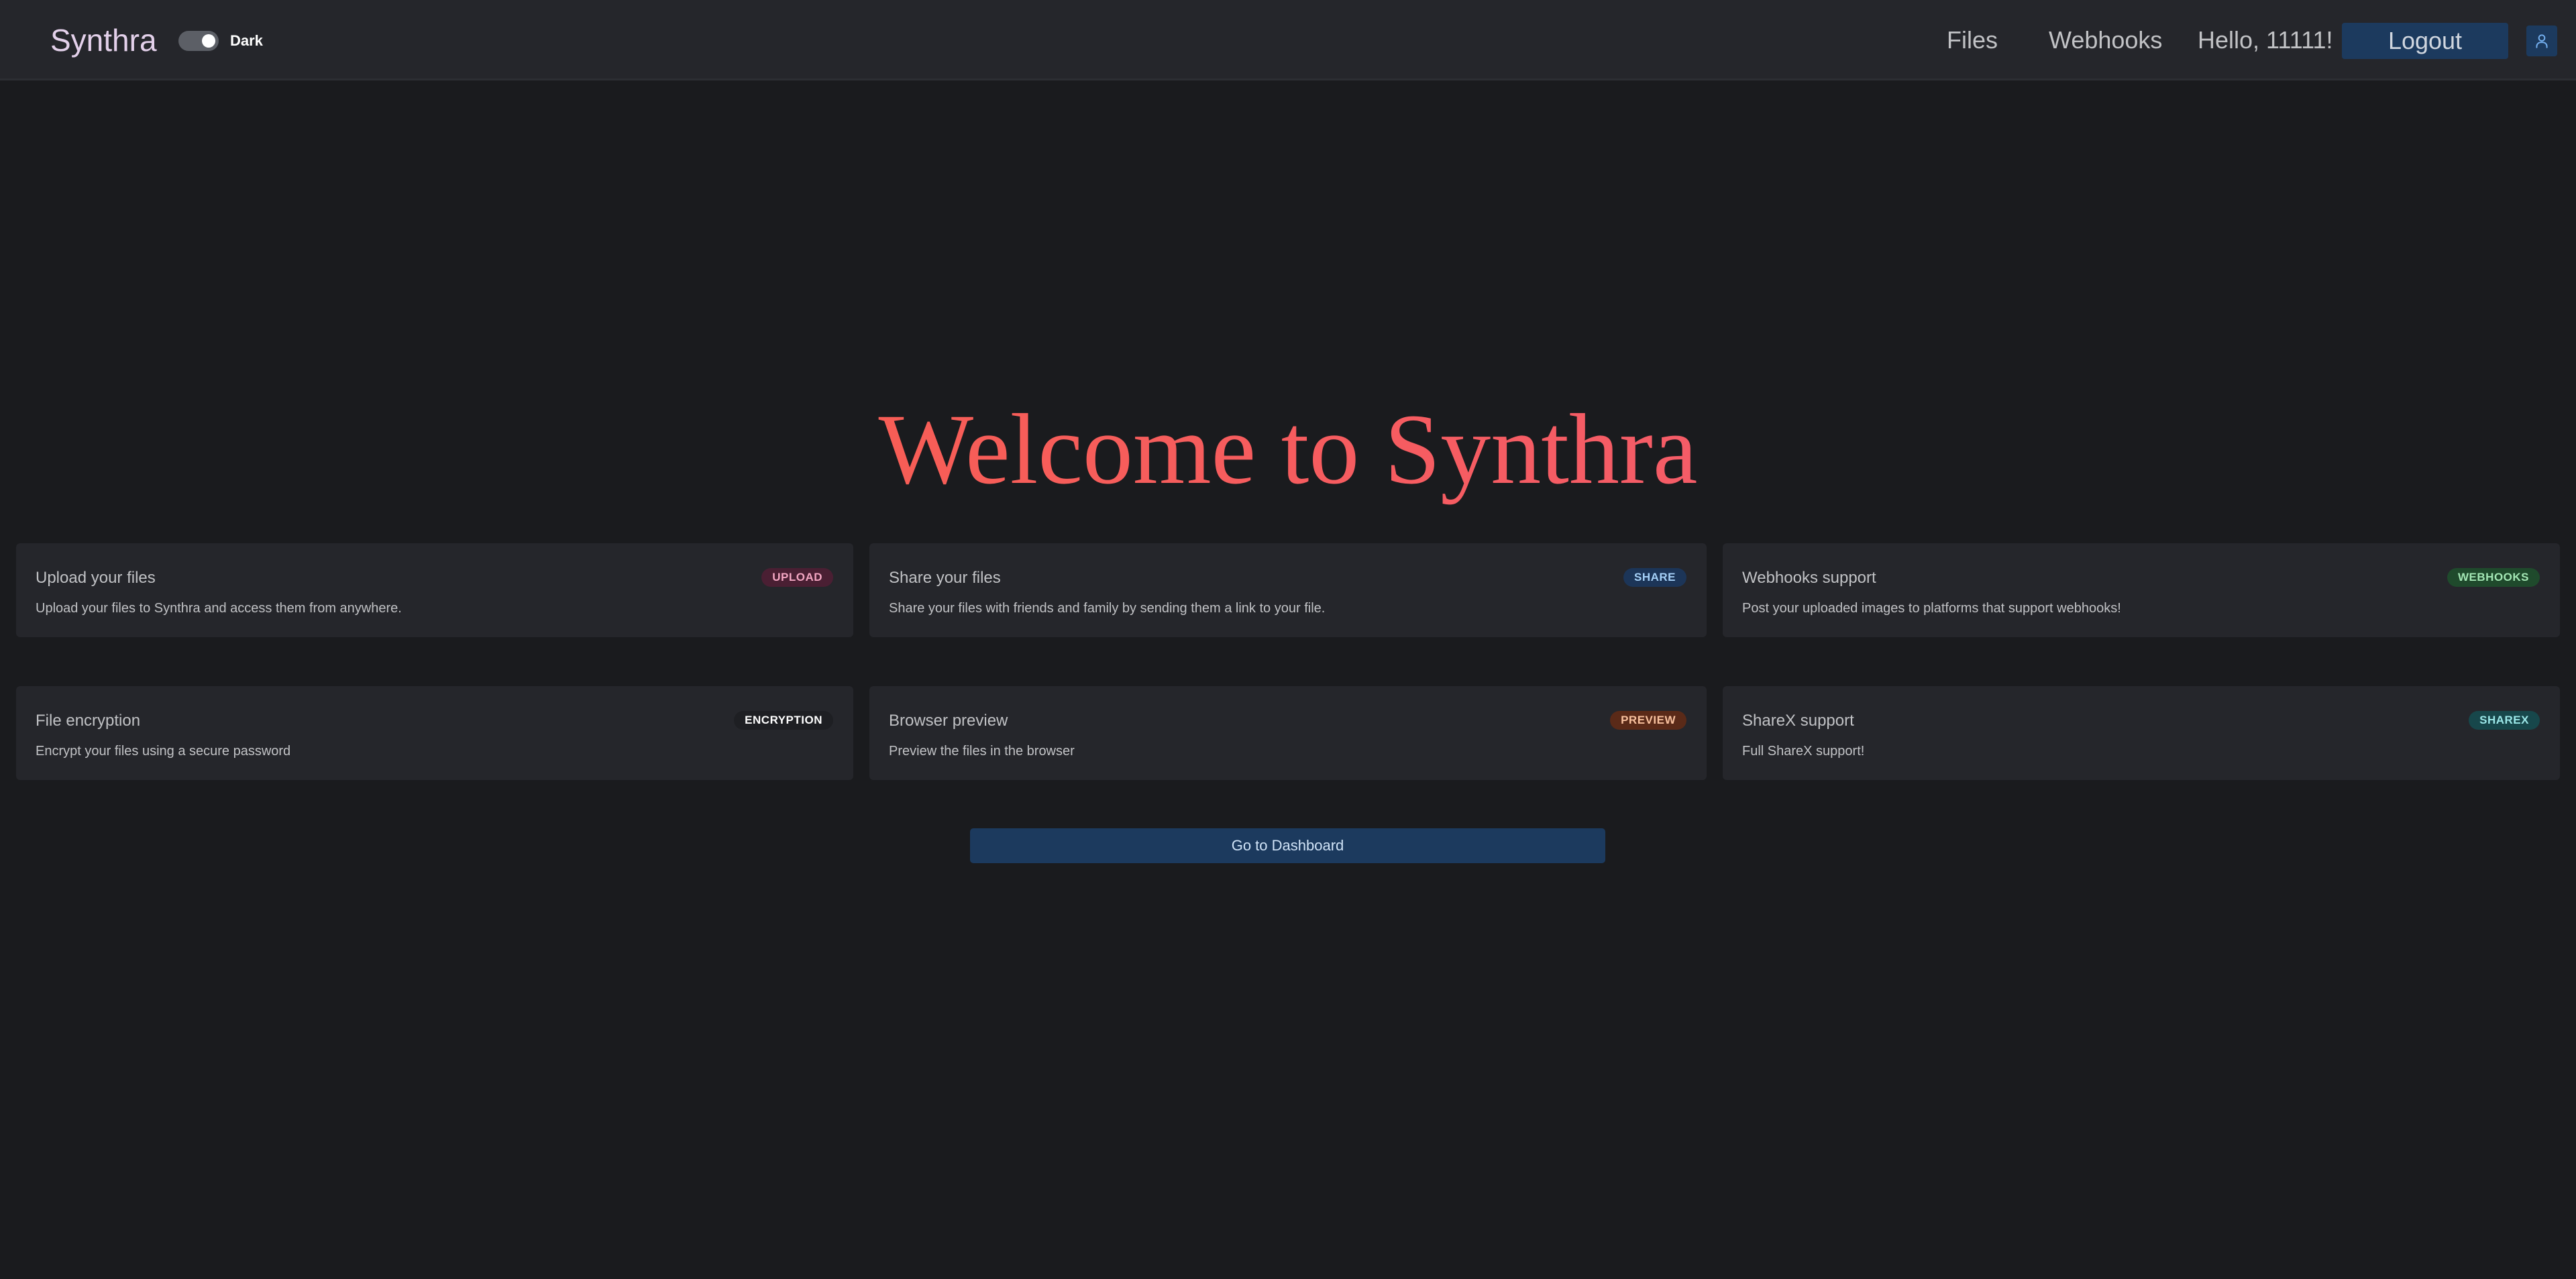 This screenshot has width=2576, height=1279. Describe the element at coordinates (198, 41) in the screenshot. I see `theme-toggle` at that location.